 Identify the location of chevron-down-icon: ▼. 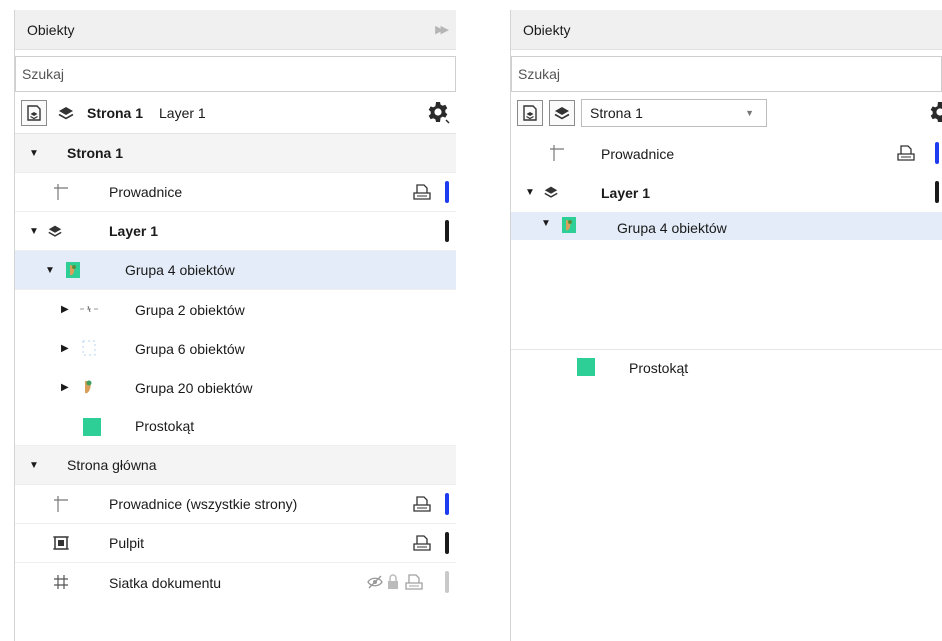
(749, 113).